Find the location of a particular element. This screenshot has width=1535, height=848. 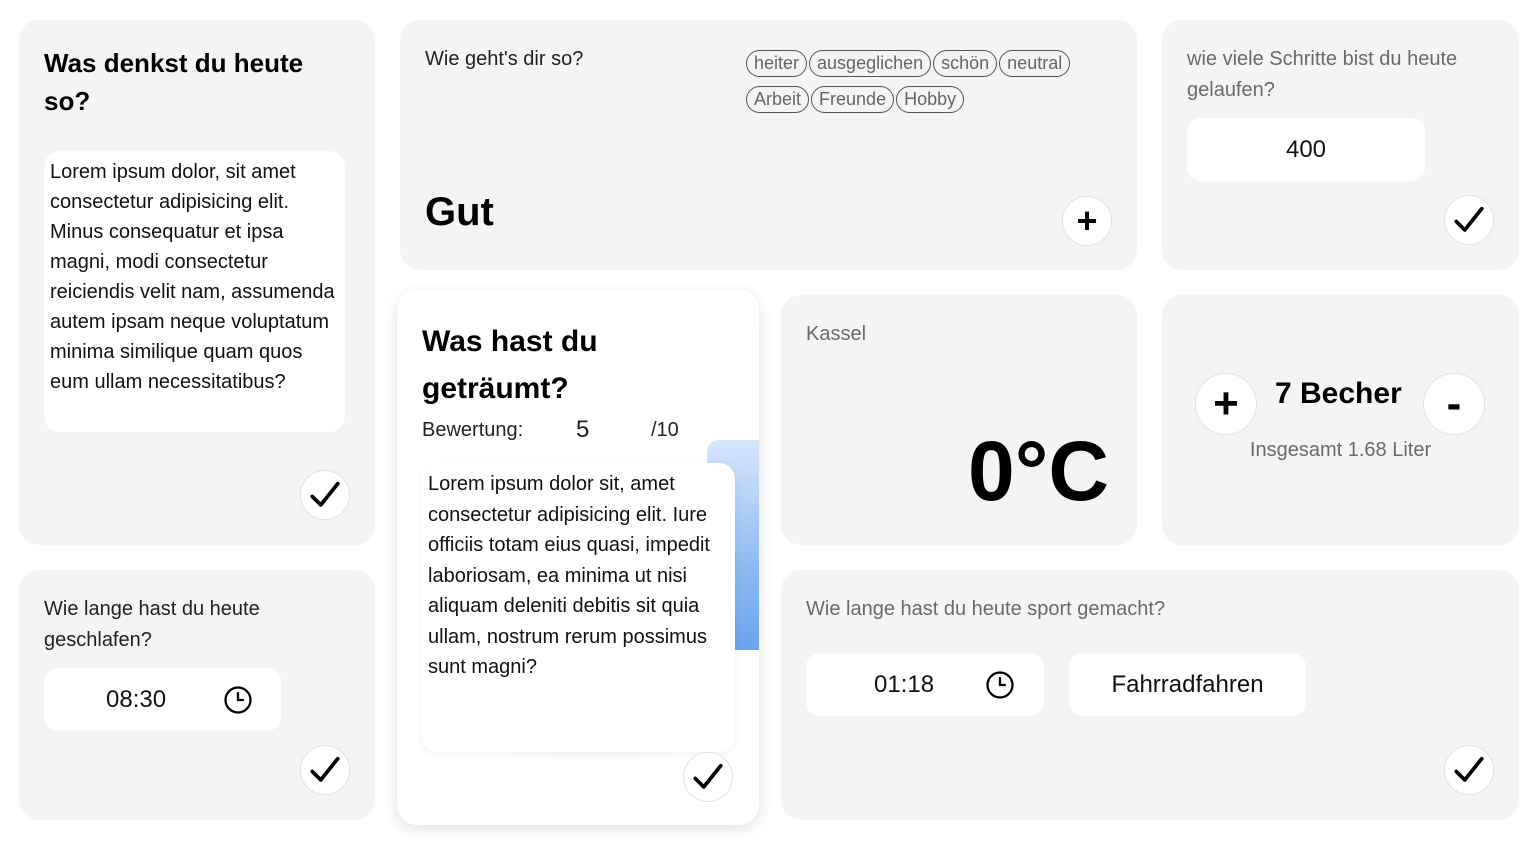

mood-tag-freunde: Freunde is located at coordinates (853, 99).